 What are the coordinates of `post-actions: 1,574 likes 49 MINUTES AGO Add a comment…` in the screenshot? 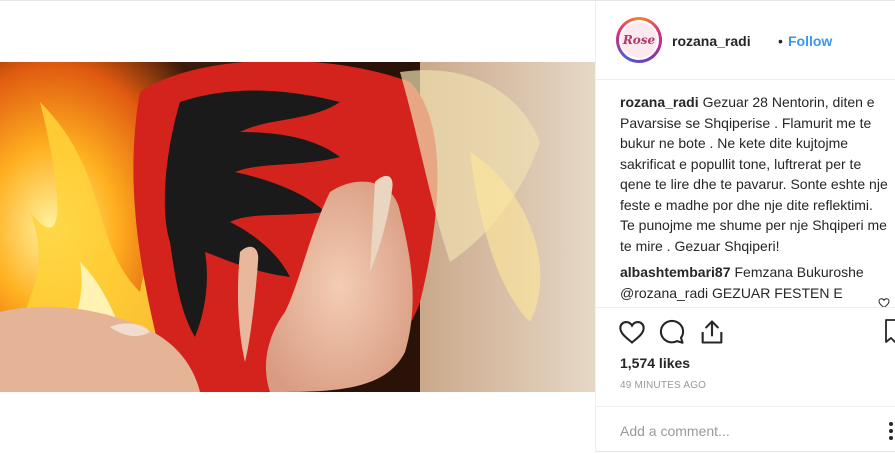 It's located at (745, 380).